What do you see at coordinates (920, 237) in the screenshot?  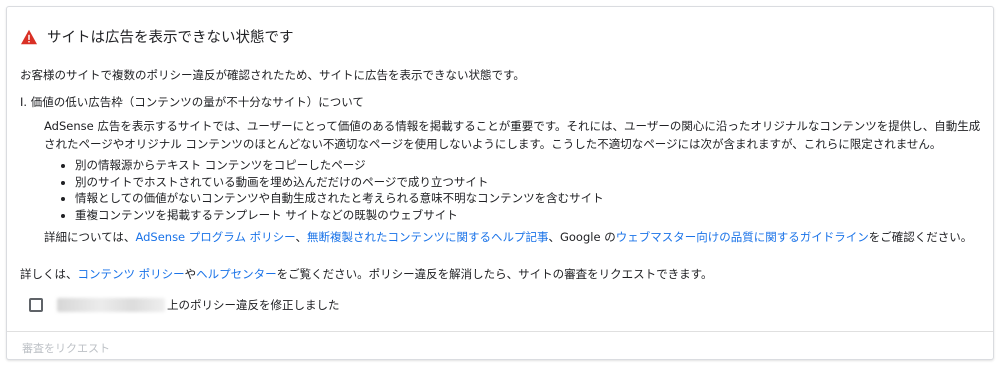 I see `details-suffix: をご確認ください。` at bounding box center [920, 237].